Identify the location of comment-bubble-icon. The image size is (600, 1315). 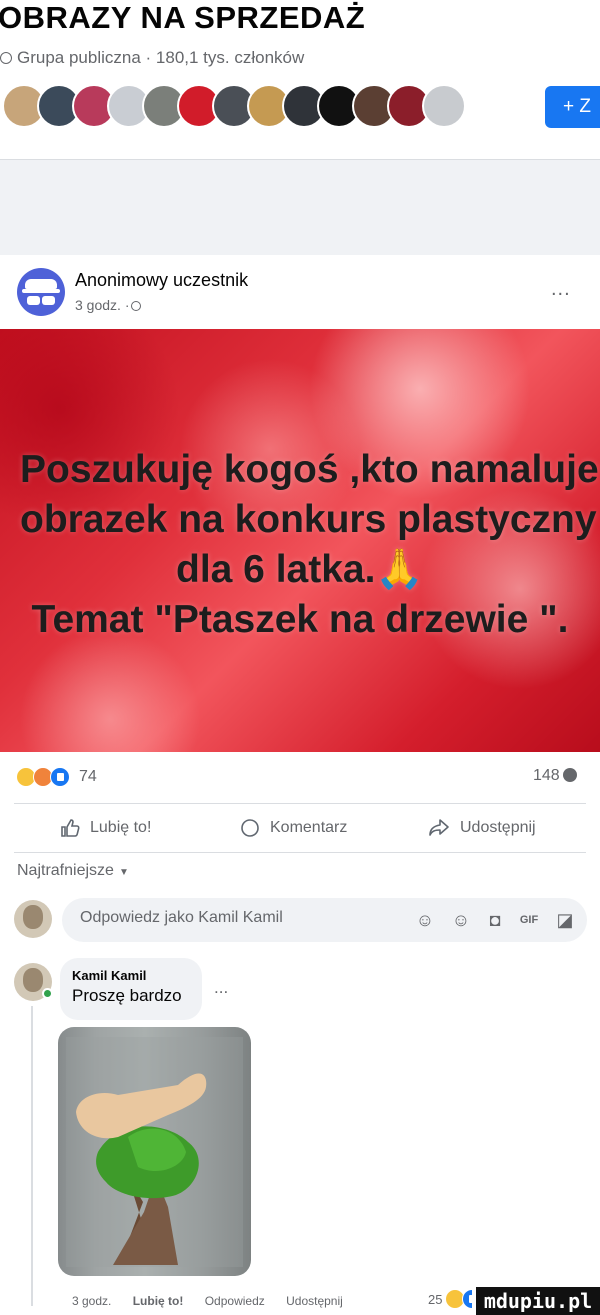
(569, 775).